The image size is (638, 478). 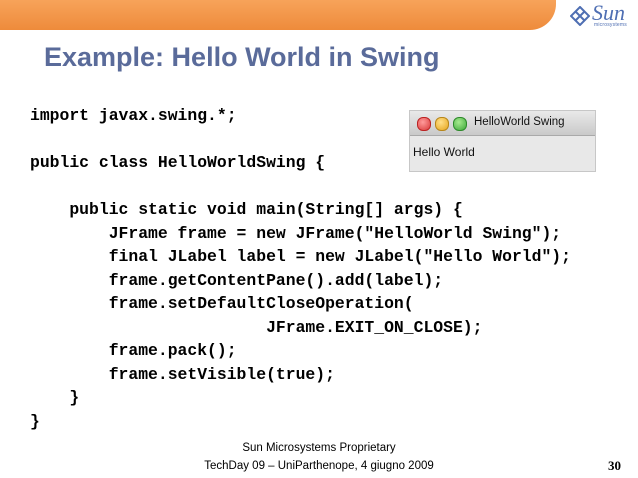 I want to click on code-line: JFrame.EXIT_ON_CLOSE);, so click(x=256, y=327).